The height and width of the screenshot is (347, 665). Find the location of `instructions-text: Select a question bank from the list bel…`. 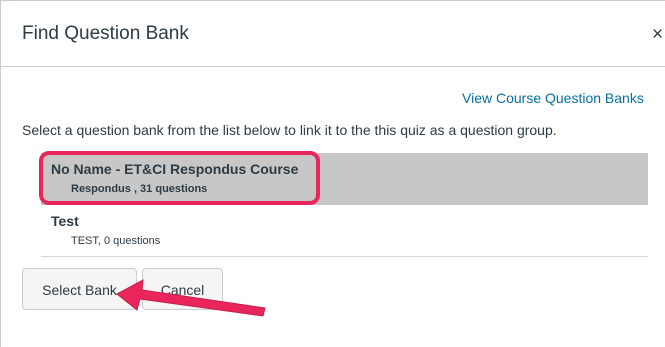

instructions-text: Select a question bank from the list bel… is located at coordinates (289, 130).